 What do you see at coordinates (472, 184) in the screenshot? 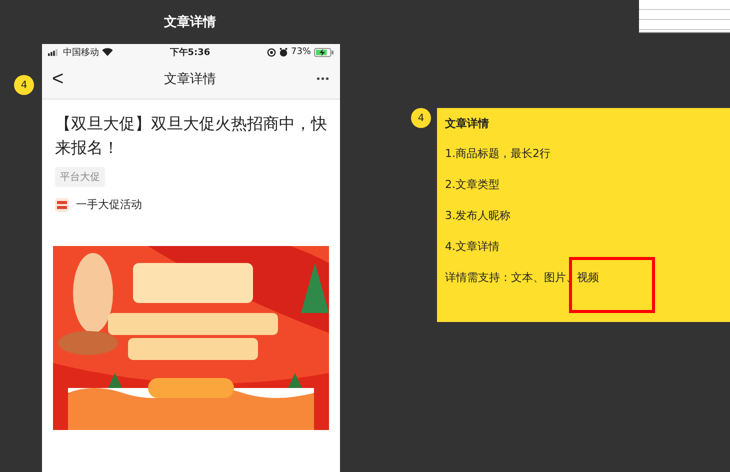
I see `note-line: 2.文章类型` at bounding box center [472, 184].